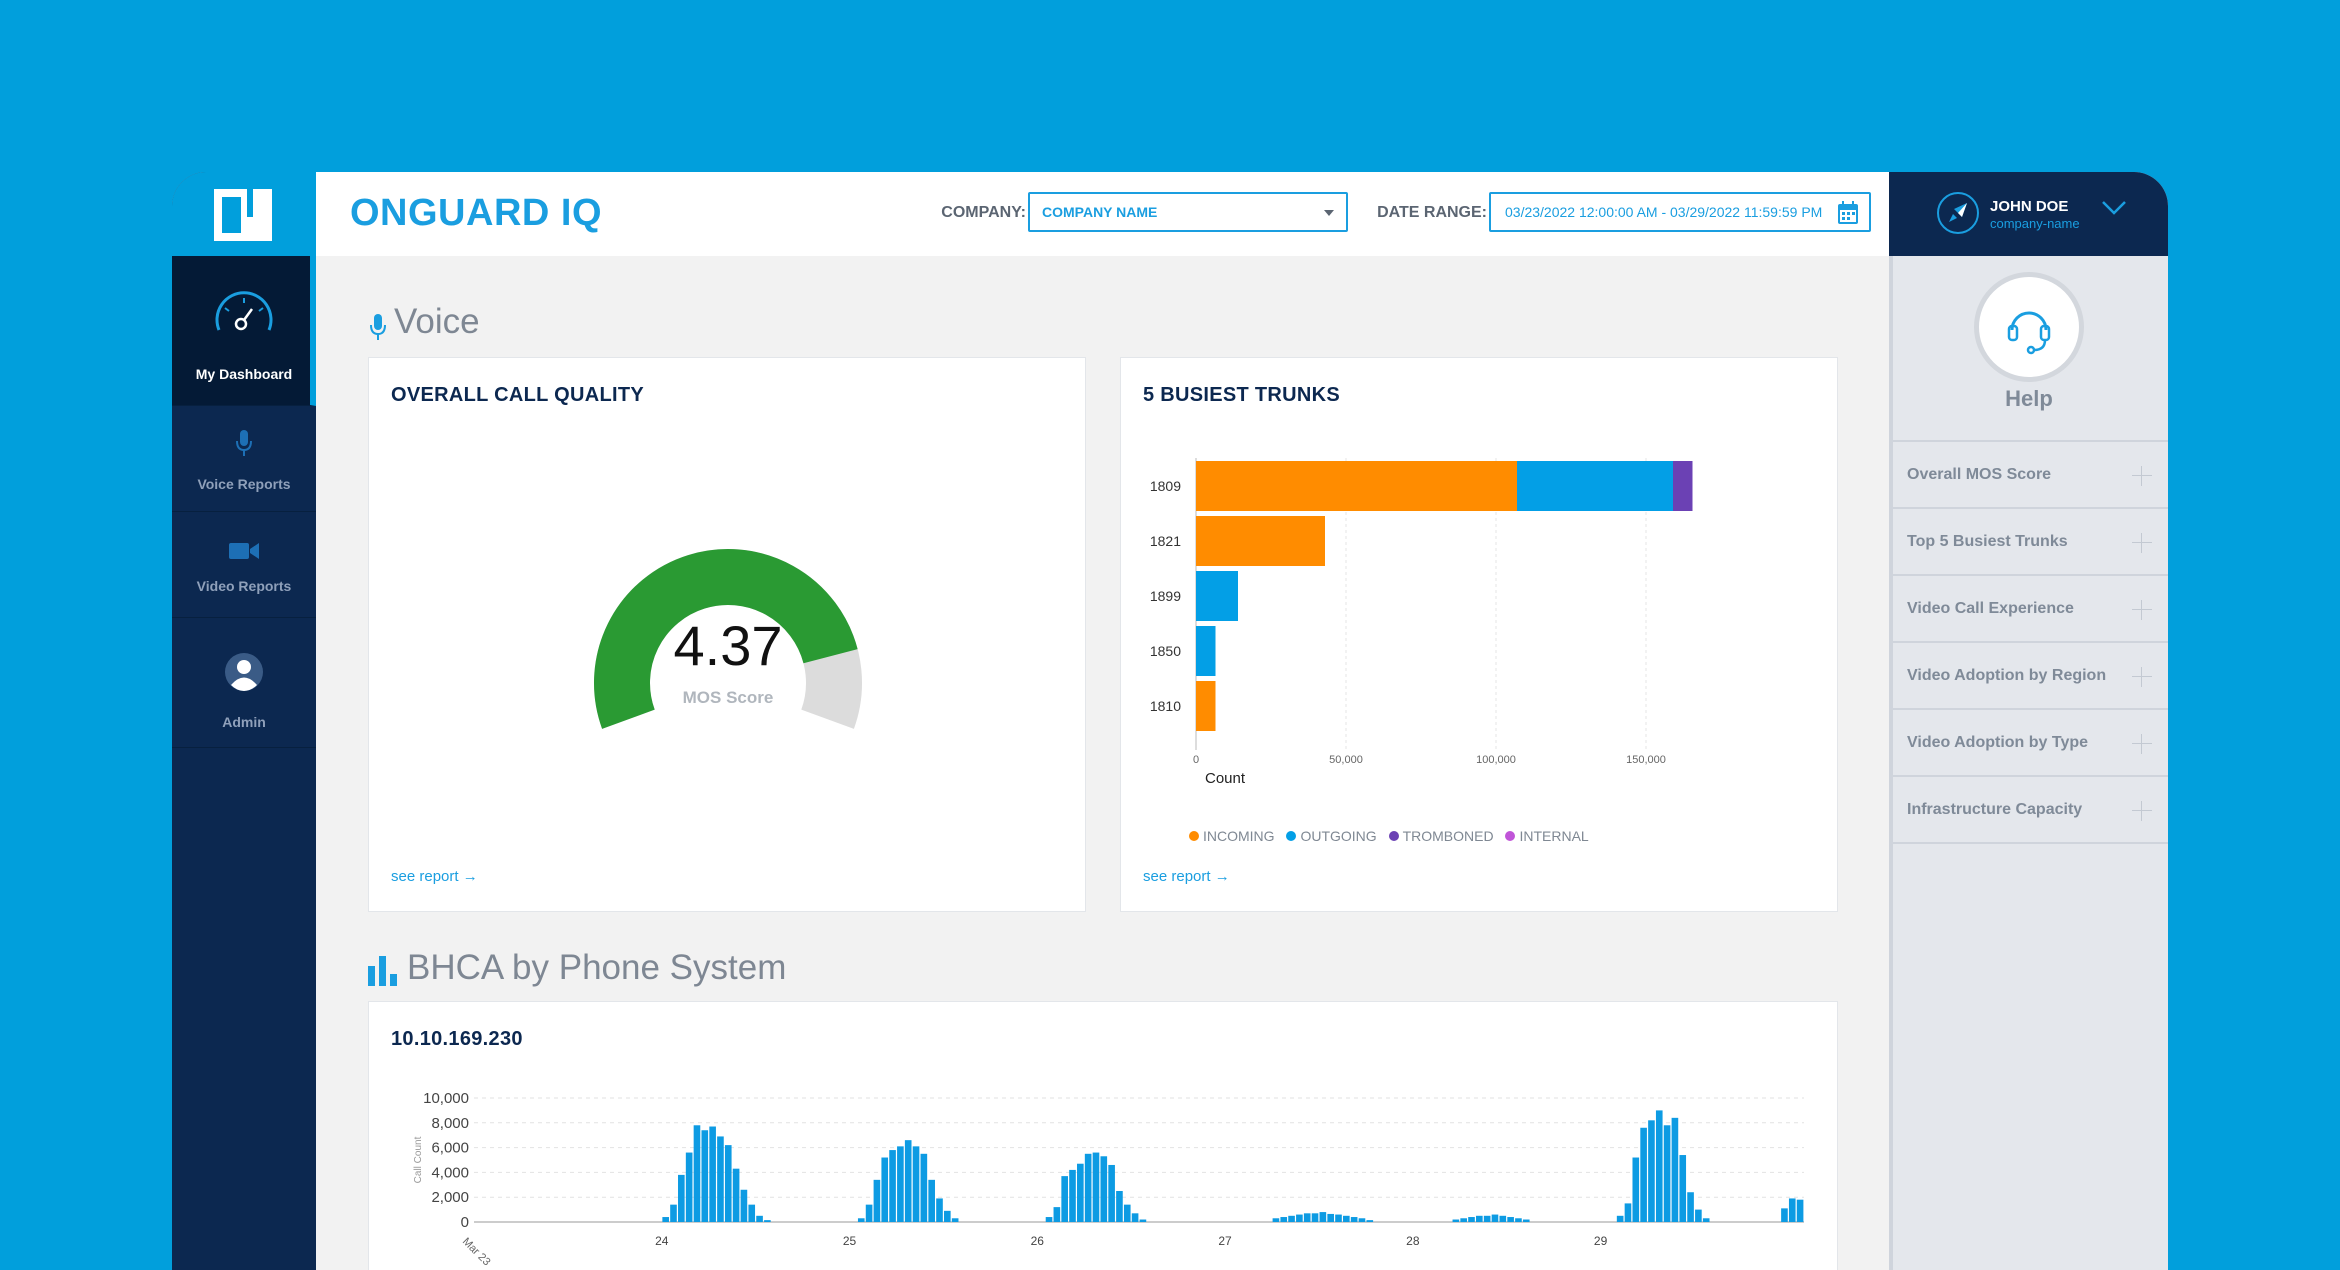 The image size is (2340, 1270). What do you see at coordinates (244, 551) in the screenshot?
I see `video-camera-icon` at bounding box center [244, 551].